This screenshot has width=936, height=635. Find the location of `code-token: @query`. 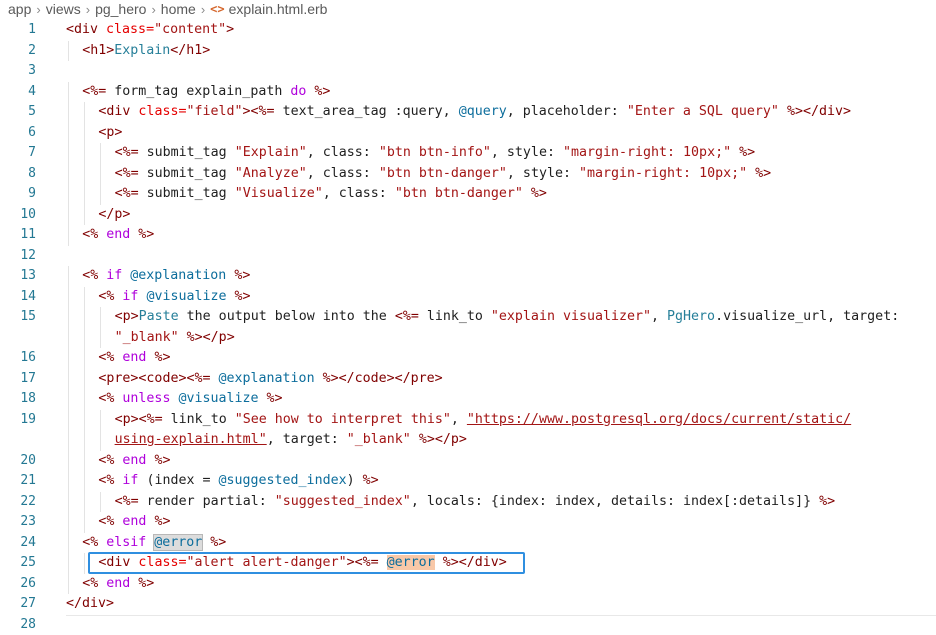

code-token: @query is located at coordinates (483, 111).